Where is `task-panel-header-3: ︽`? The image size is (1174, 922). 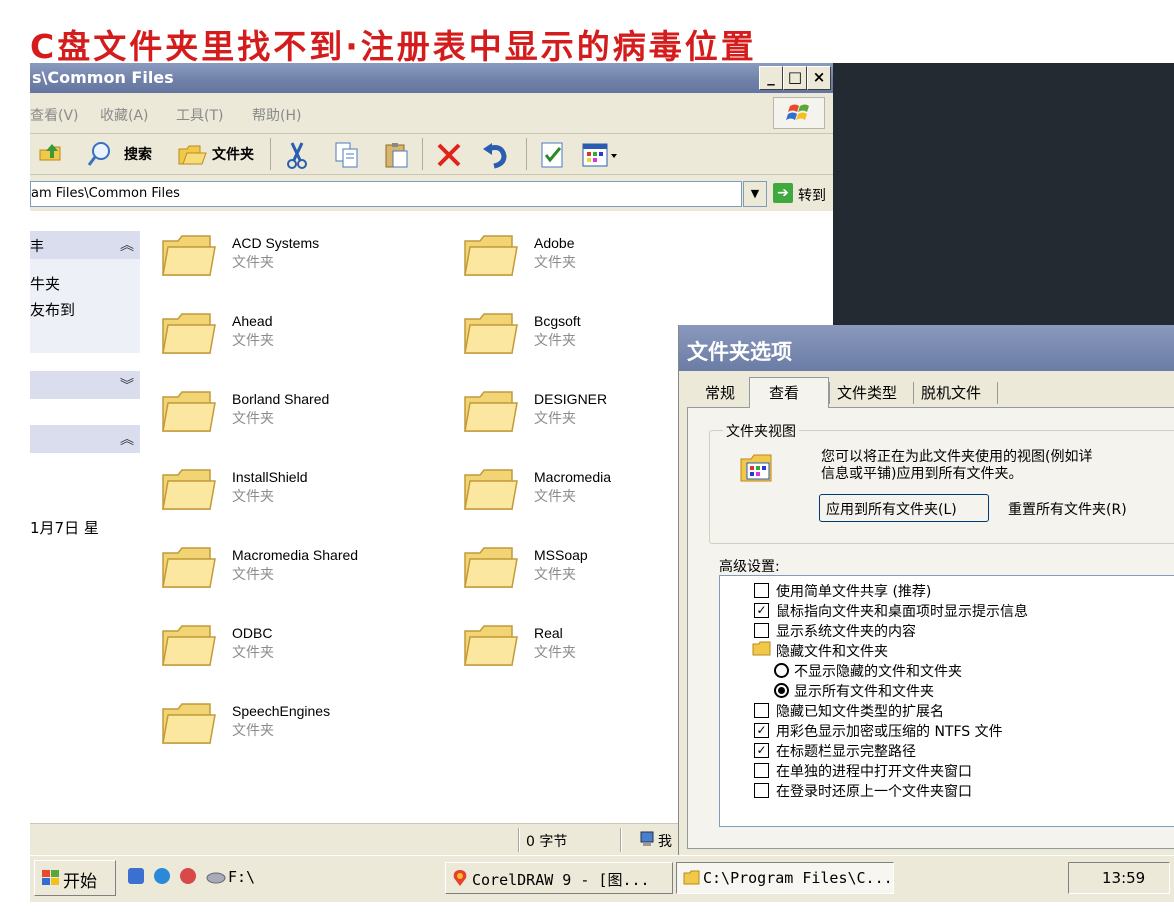 task-panel-header-3: ︽ is located at coordinates (85, 439).